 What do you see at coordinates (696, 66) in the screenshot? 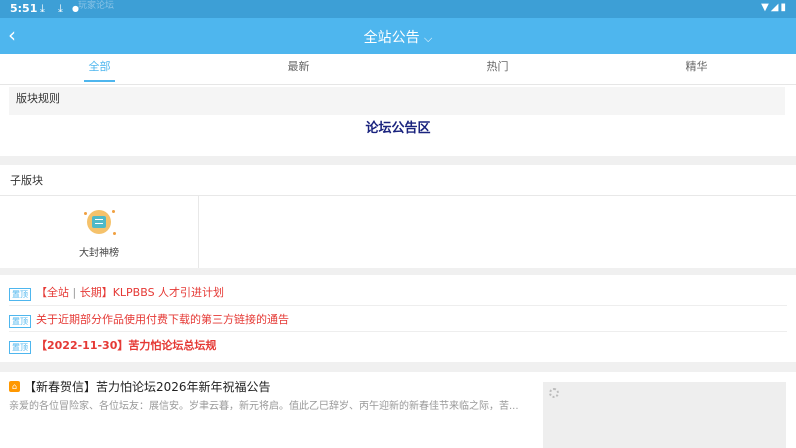
I see `tab-label: 精华` at bounding box center [696, 66].